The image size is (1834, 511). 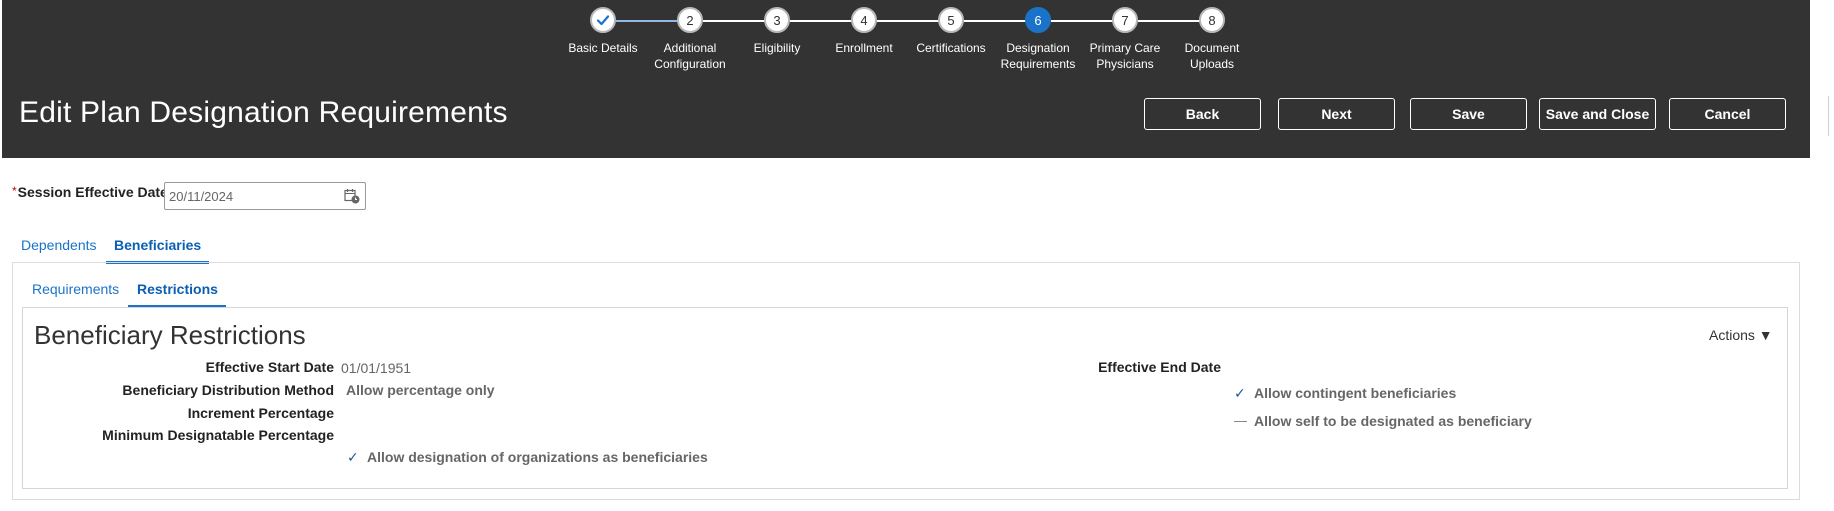 What do you see at coordinates (1240, 421) in the screenshot?
I see `dash-icon` at bounding box center [1240, 421].